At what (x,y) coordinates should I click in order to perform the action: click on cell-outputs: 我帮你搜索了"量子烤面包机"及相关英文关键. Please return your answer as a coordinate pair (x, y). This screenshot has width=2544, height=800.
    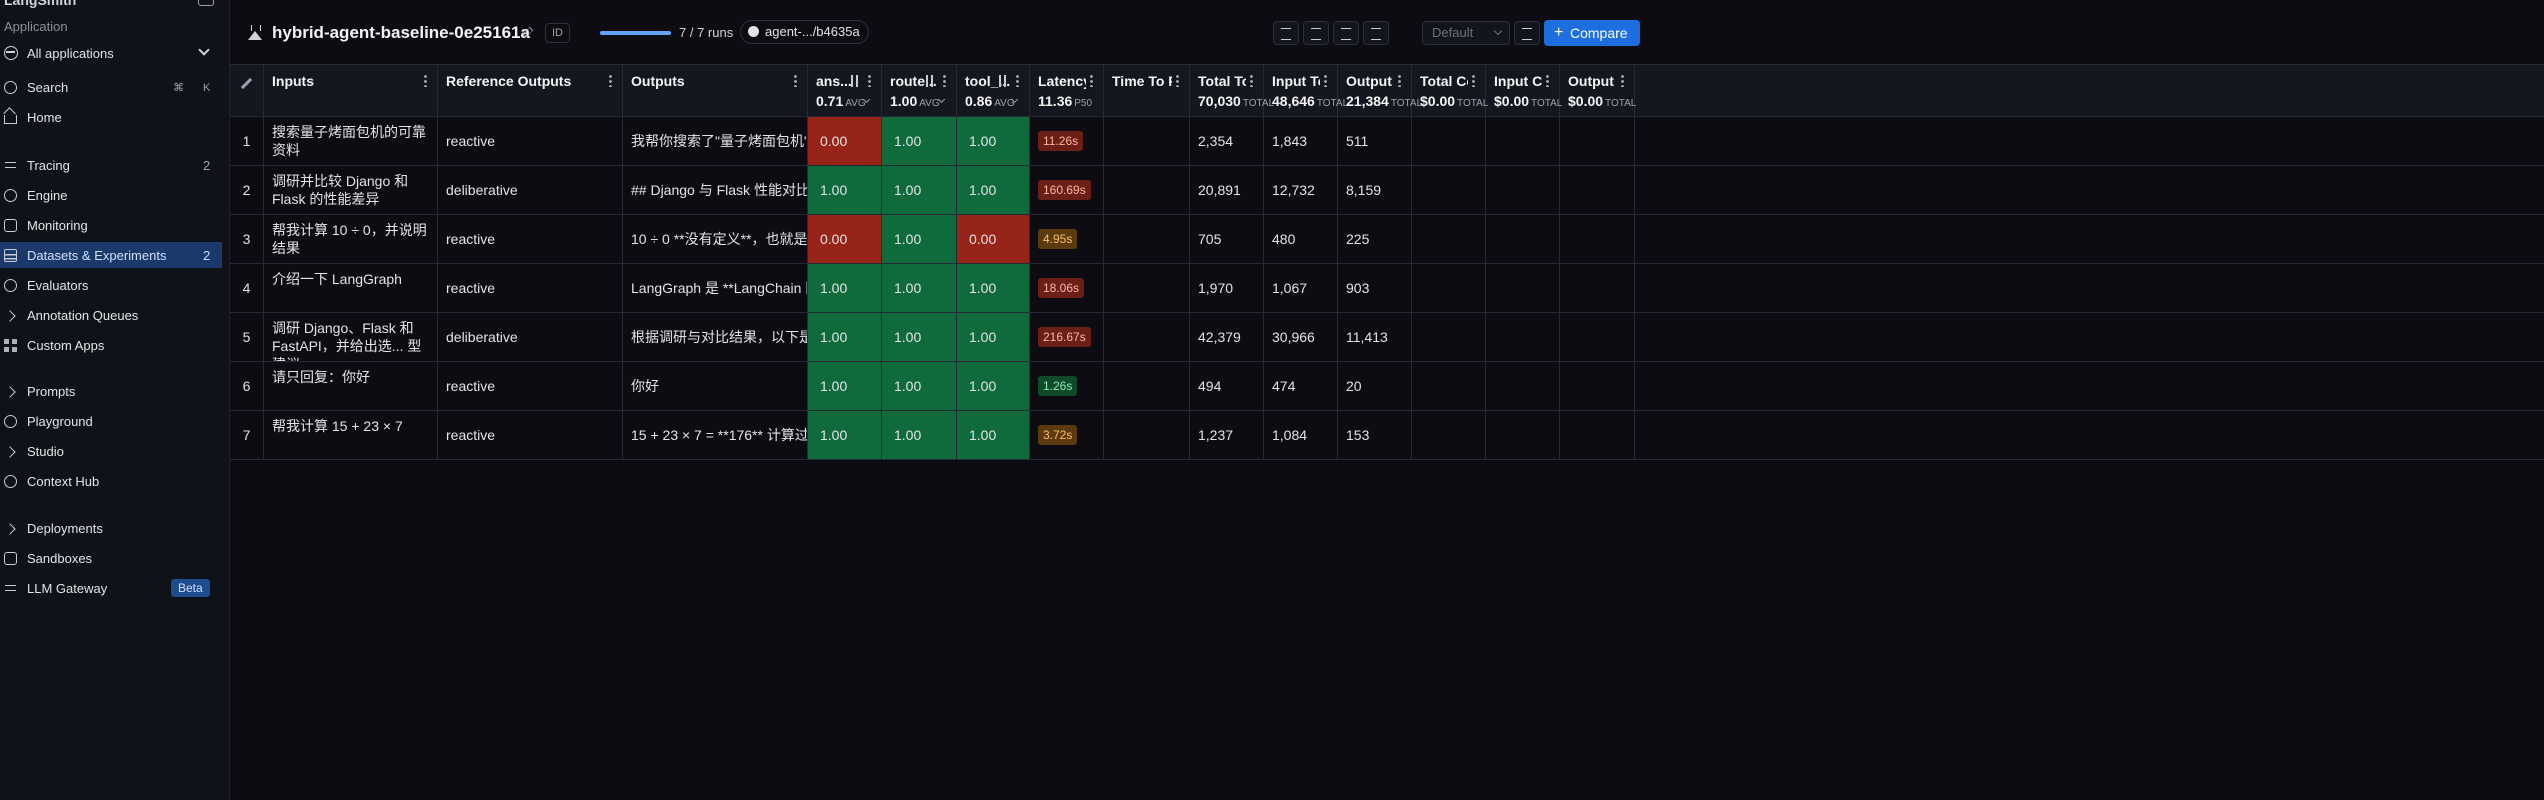
    Looking at the image, I should click on (715, 141).